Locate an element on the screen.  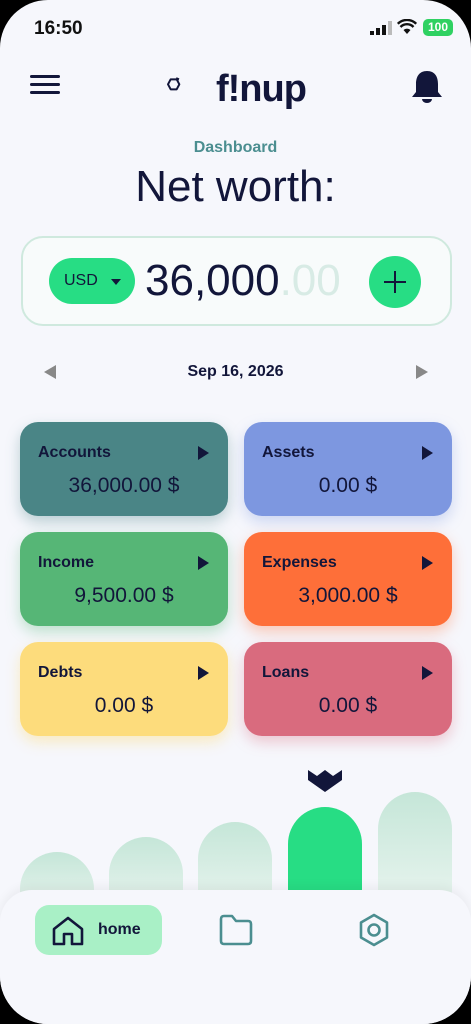
nav-home-label: home is located at coordinates (119, 929).